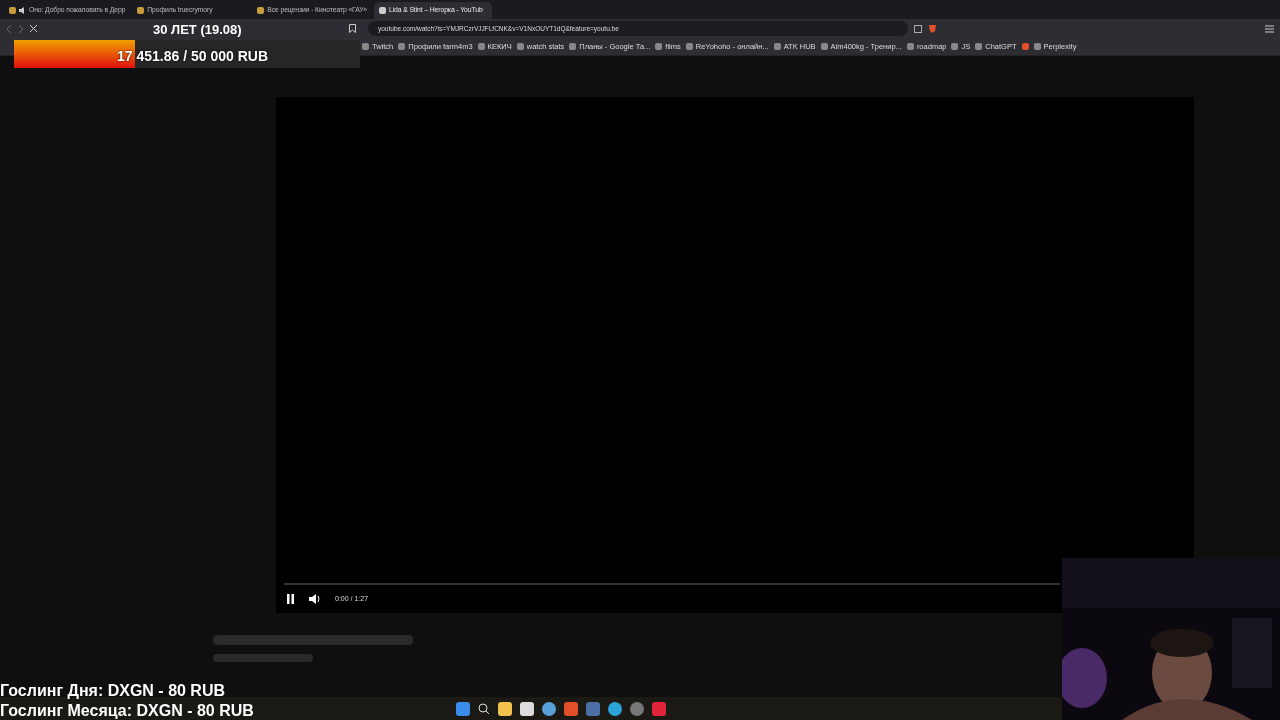 The image size is (1280, 720). What do you see at coordinates (21, 28) in the screenshot?
I see `forward-icon` at bounding box center [21, 28].